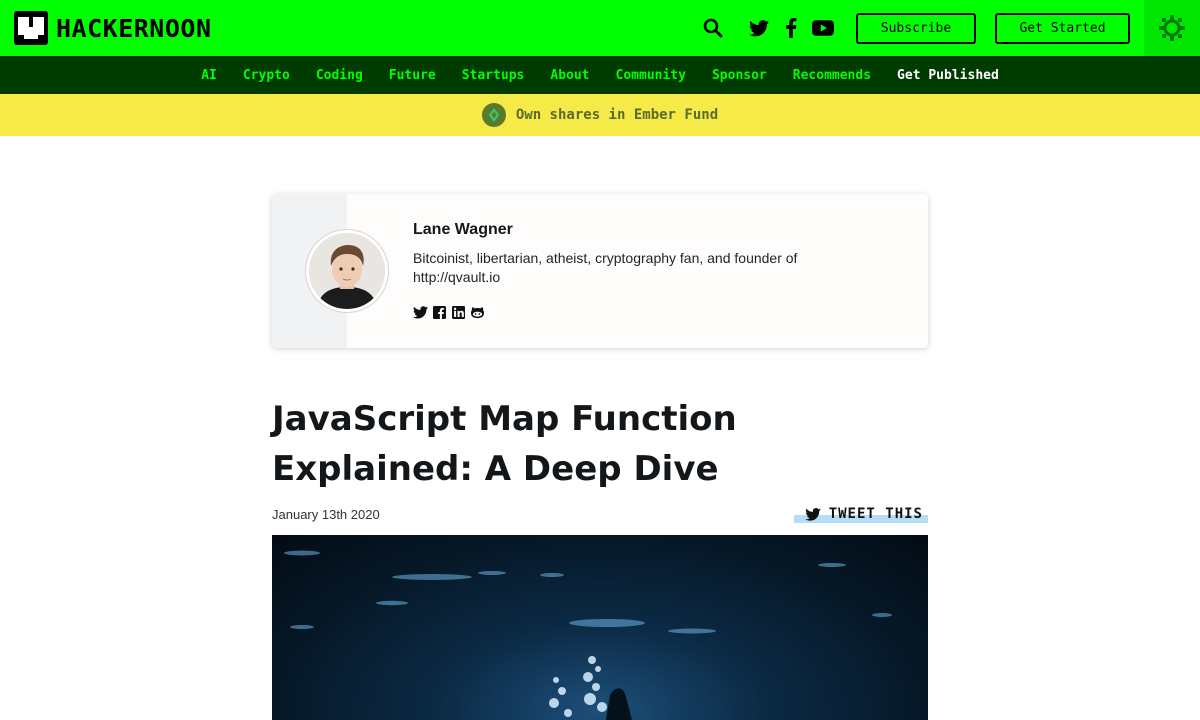 This screenshot has height=720, width=1200. What do you see at coordinates (31, 28) in the screenshot?
I see `logo-icon` at bounding box center [31, 28].